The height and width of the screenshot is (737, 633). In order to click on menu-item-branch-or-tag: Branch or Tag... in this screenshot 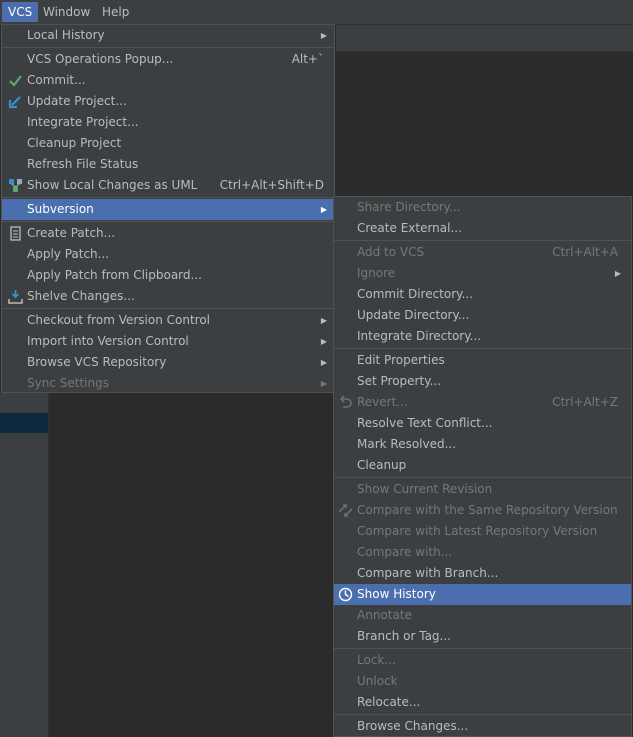, I will do `click(482, 636)`.